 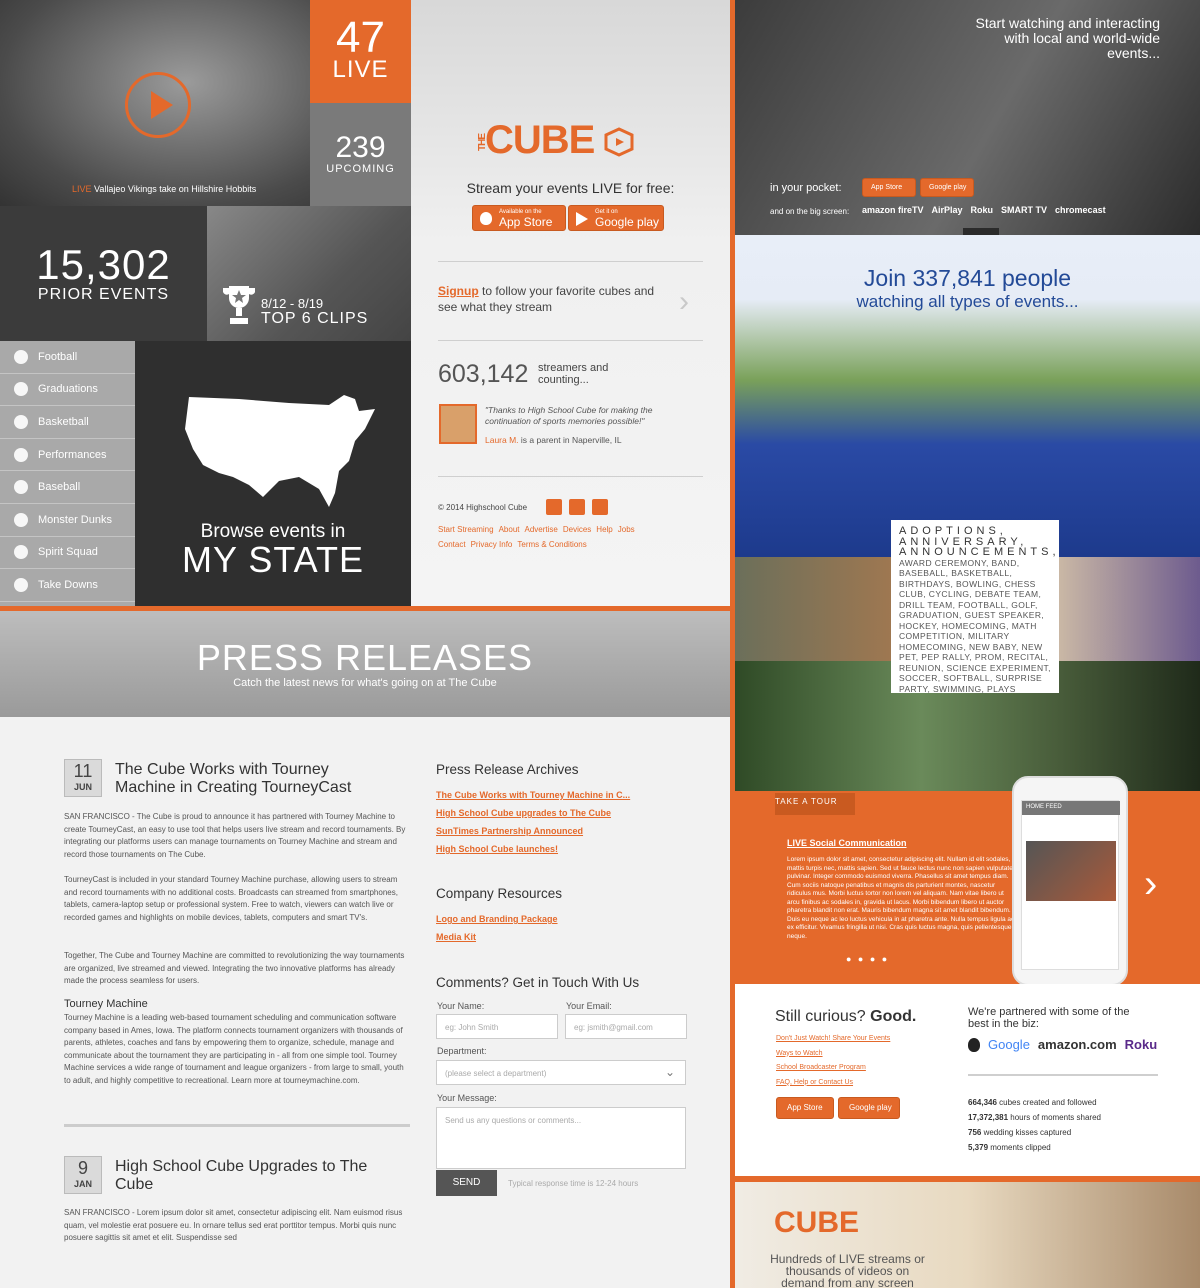 What do you see at coordinates (497, 919) in the screenshot?
I see `resource-link: Logo and Branding Package` at bounding box center [497, 919].